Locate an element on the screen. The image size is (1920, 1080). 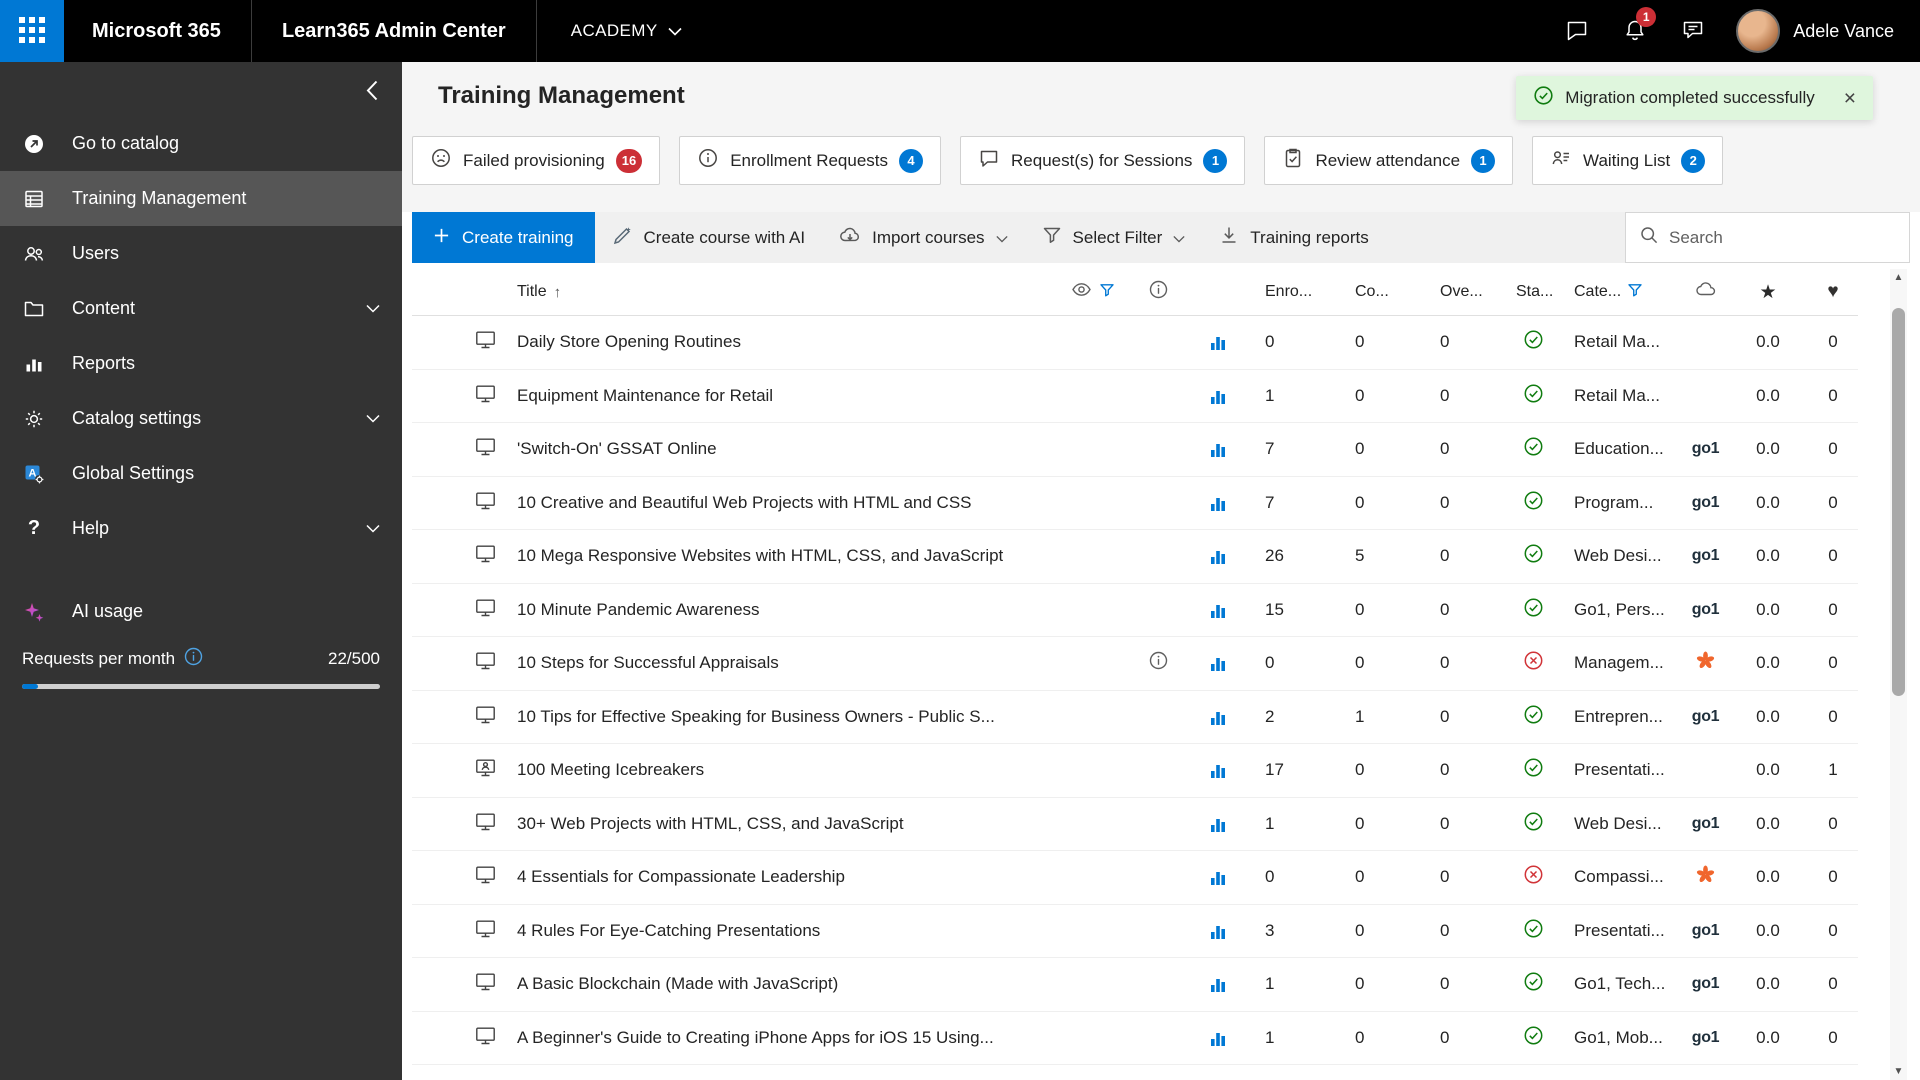
scrollbar-thumb is located at coordinates (1898, 502).